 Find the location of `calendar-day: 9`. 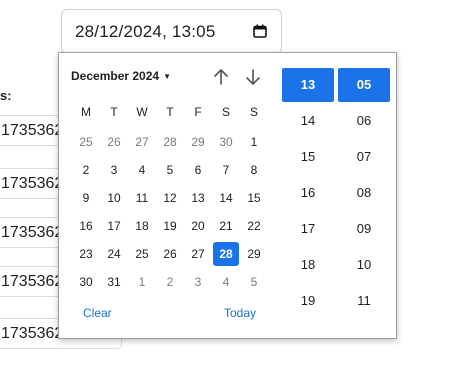

calendar-day: 9 is located at coordinates (86, 198).